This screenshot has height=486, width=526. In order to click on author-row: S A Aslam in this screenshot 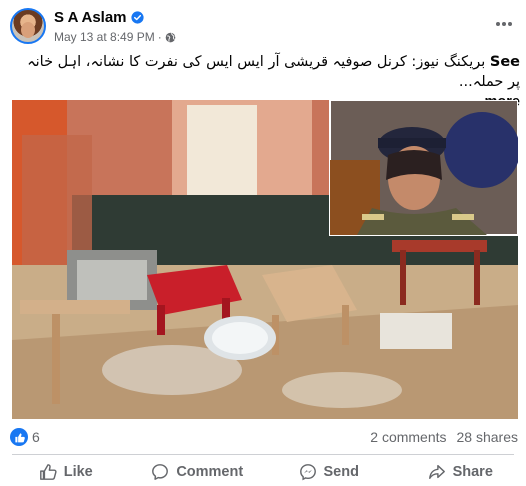, I will do `click(99, 17)`.